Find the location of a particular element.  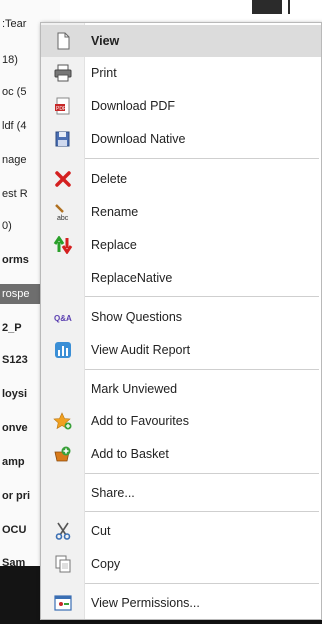

menu-item-label: Mark Unviewed is located at coordinates (134, 389).